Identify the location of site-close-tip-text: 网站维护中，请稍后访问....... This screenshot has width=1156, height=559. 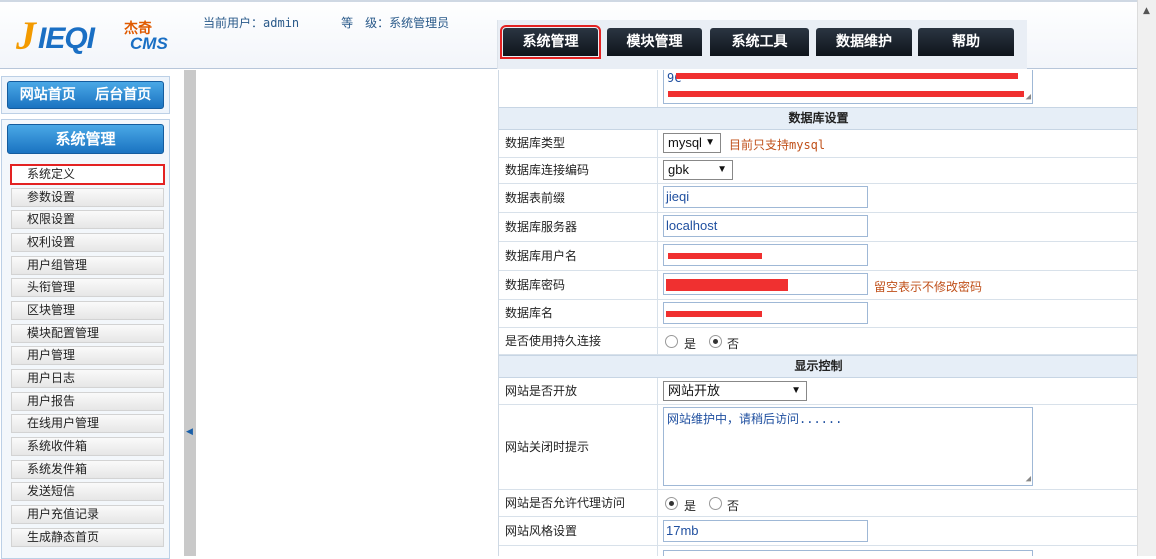
(755, 419).